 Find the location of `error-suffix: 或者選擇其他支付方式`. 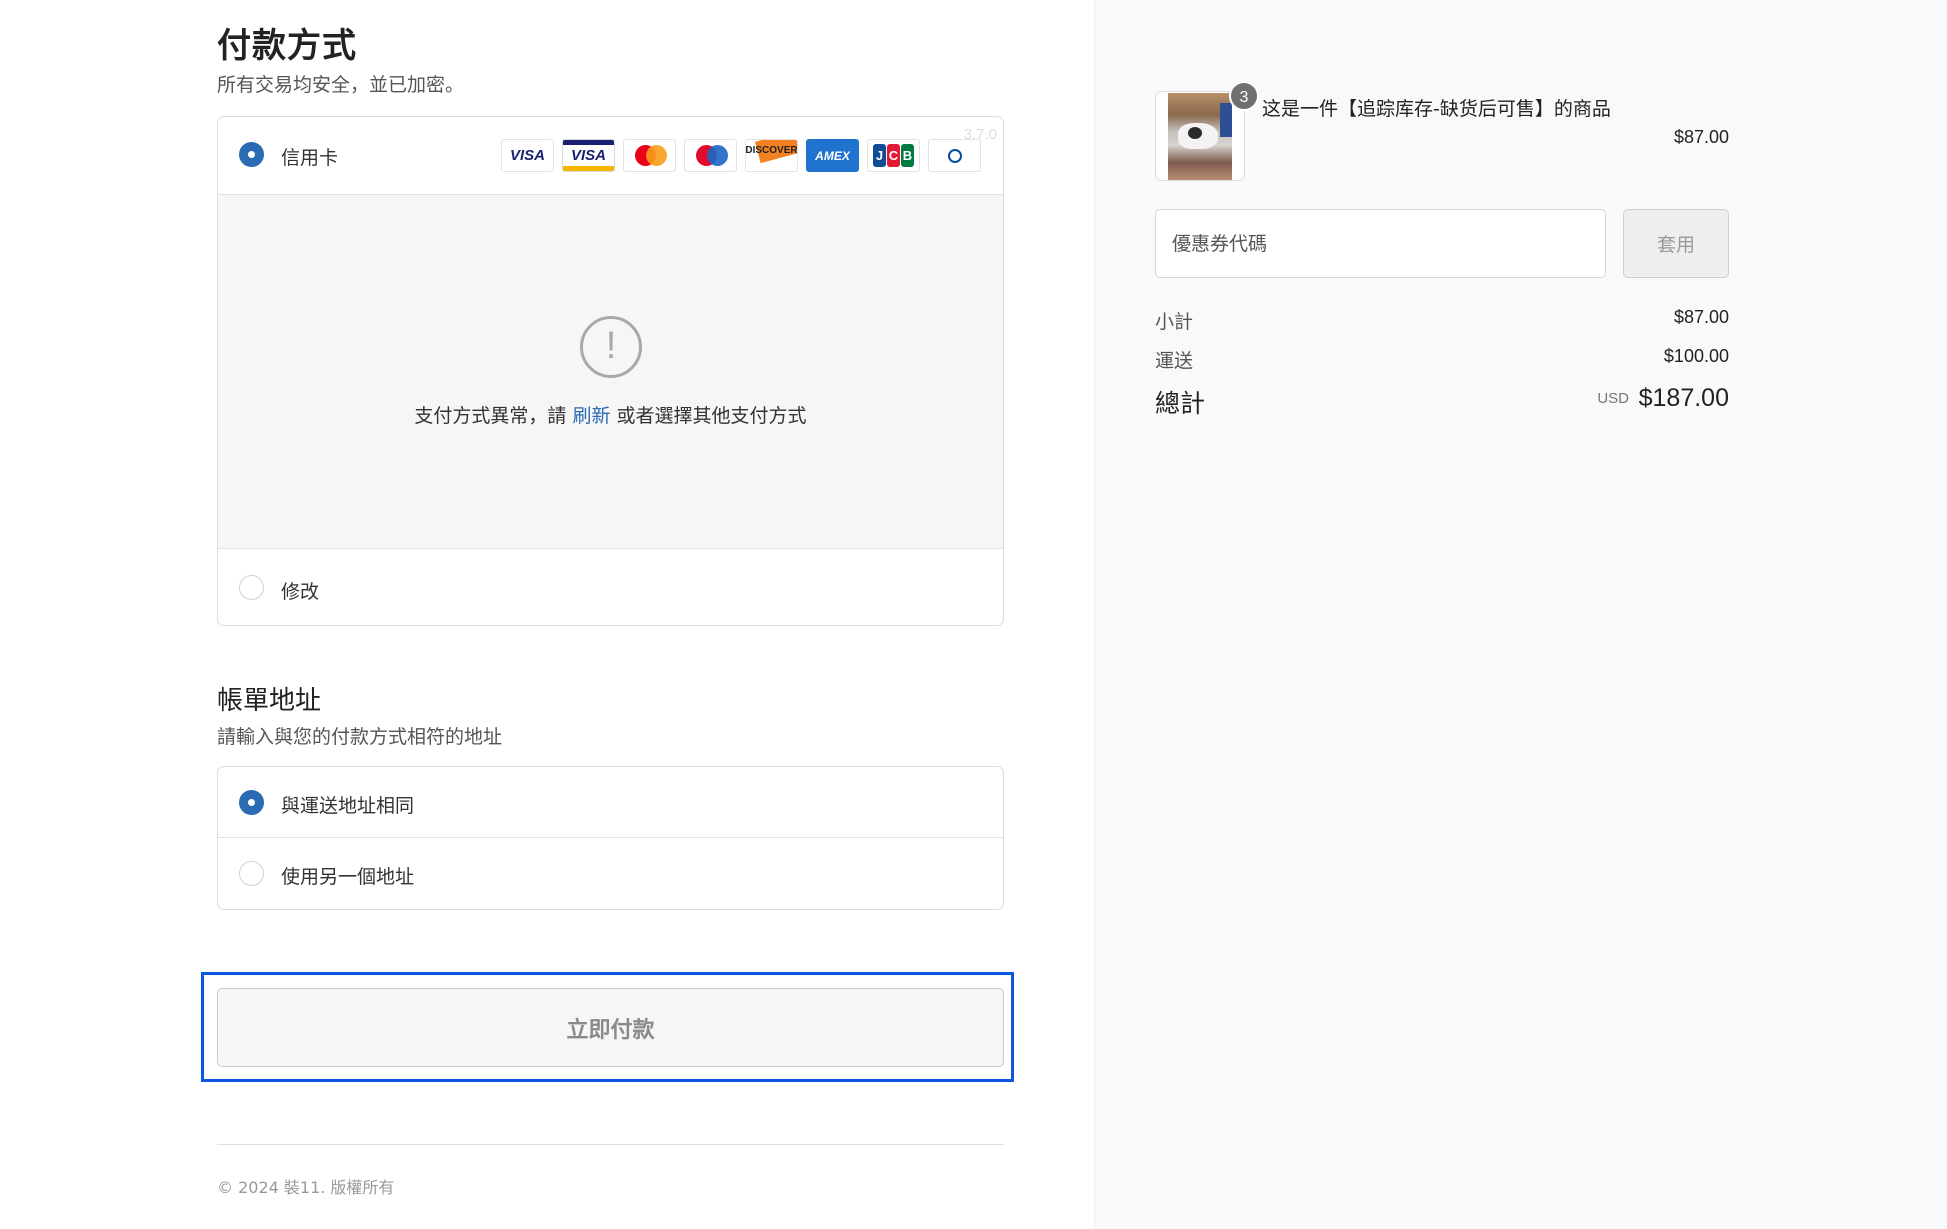

error-suffix: 或者選擇其他支付方式 is located at coordinates (711, 416).